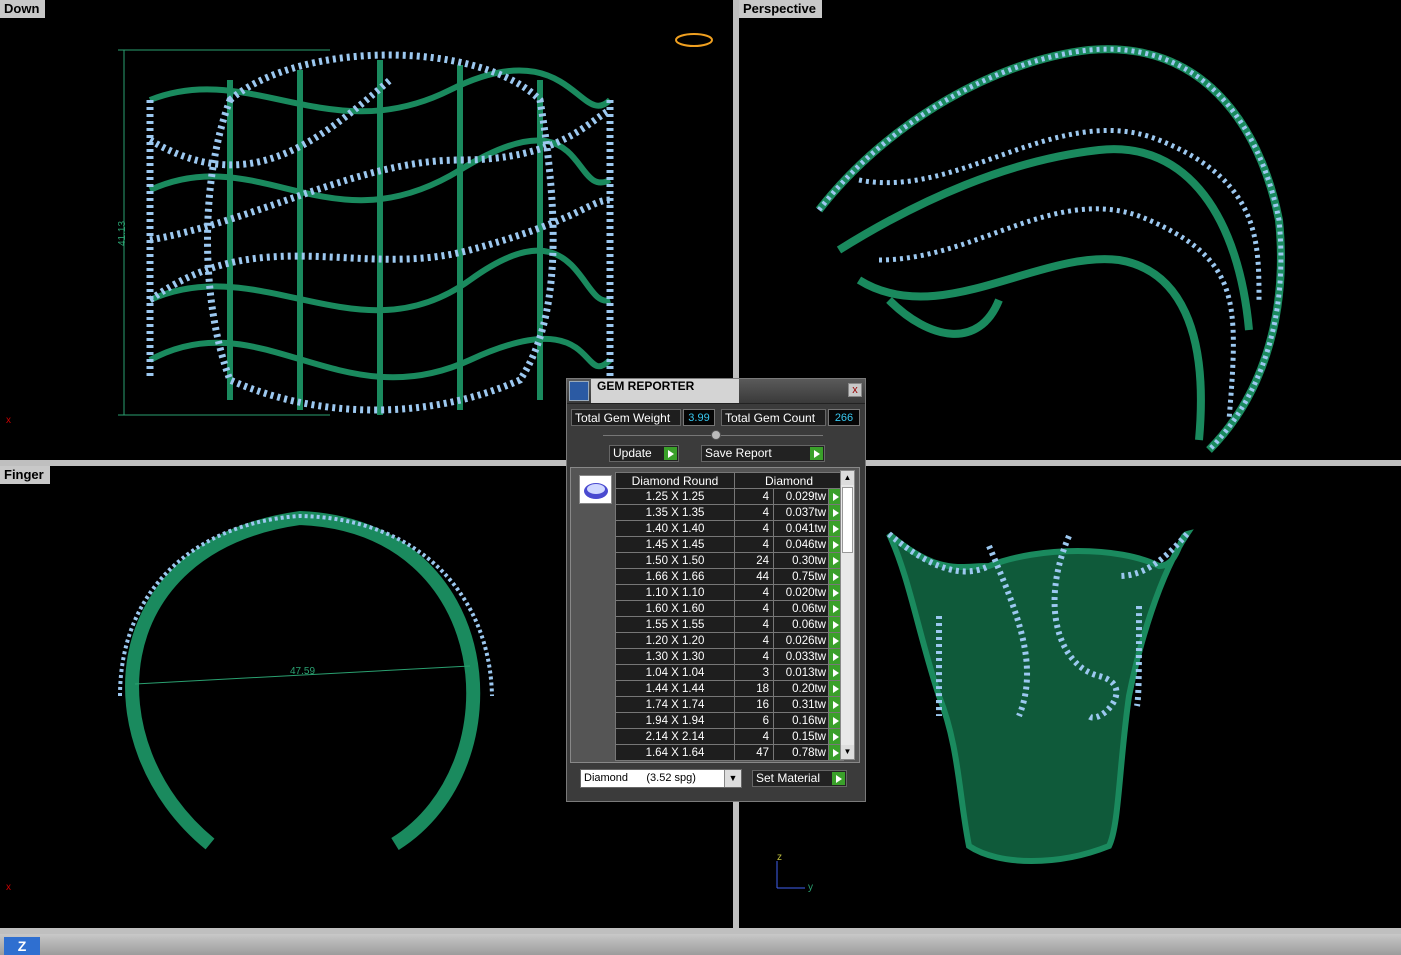 The height and width of the screenshot is (955, 1401). I want to click on gem-weight: 0.15tw, so click(801, 736).